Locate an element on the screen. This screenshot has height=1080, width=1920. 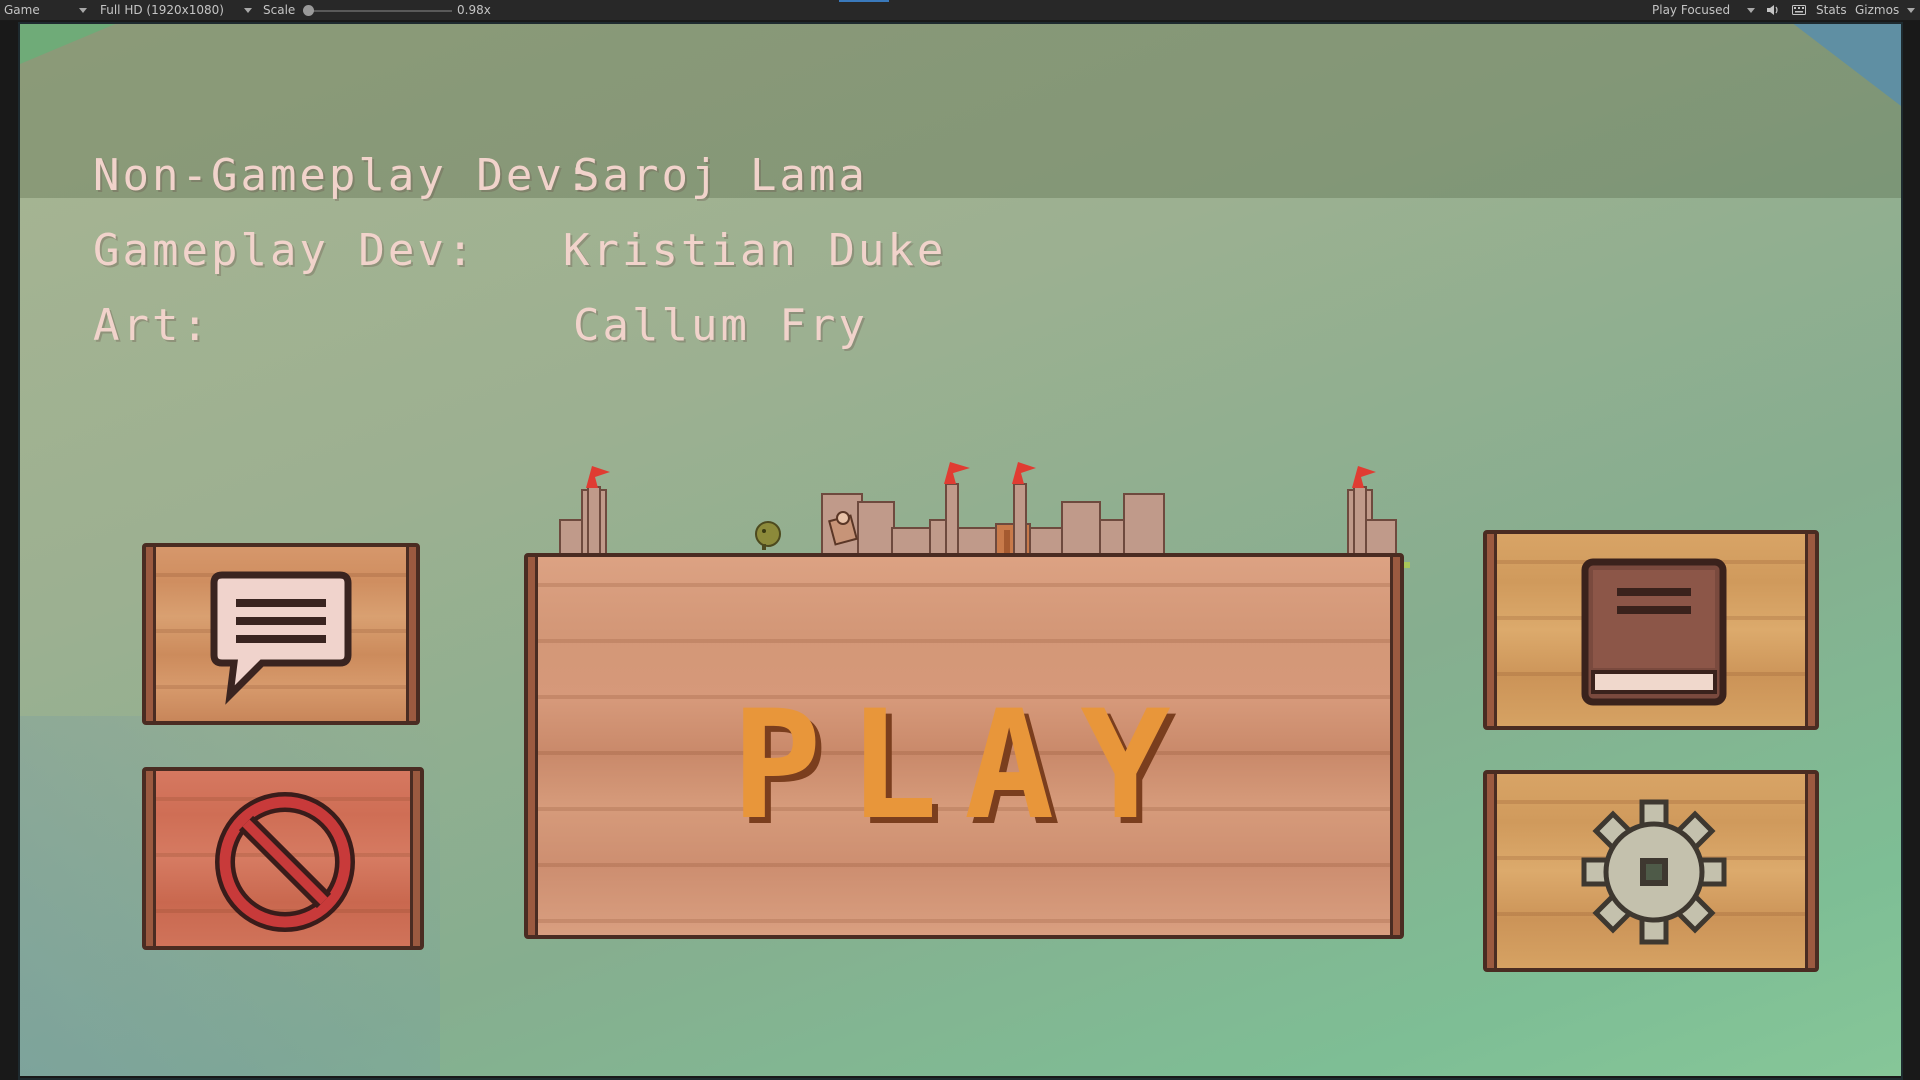
gizmos-dropdown: Gizmos is located at coordinates (1877, 10).